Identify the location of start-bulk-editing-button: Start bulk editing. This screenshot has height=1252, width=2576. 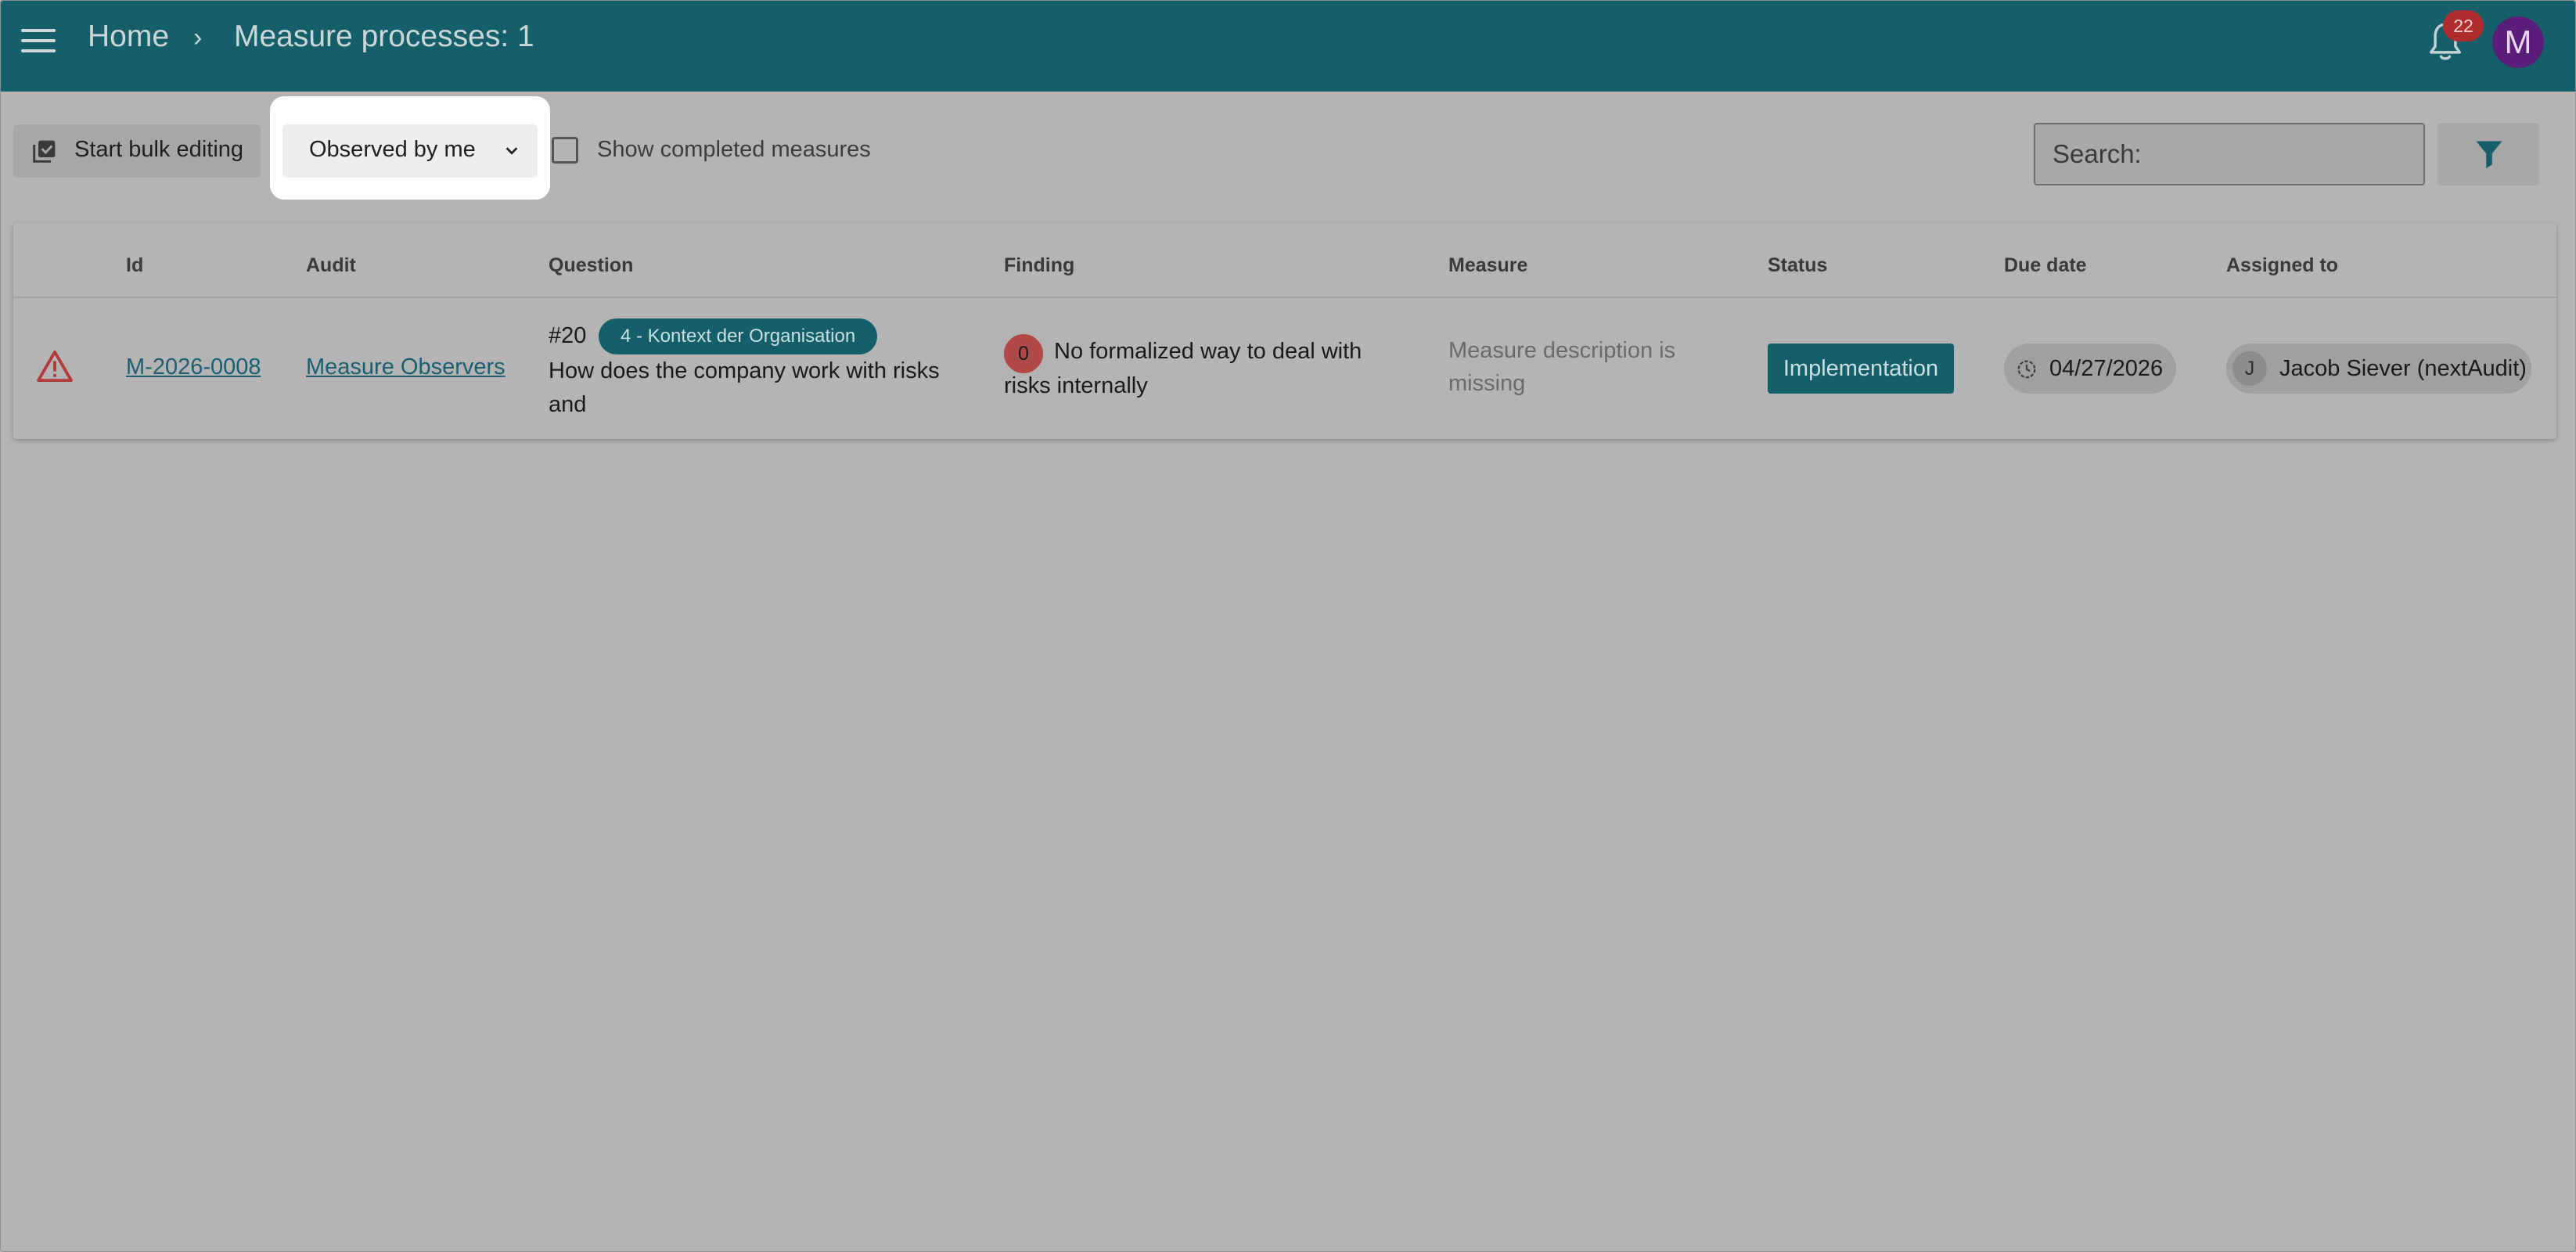
(137, 151).